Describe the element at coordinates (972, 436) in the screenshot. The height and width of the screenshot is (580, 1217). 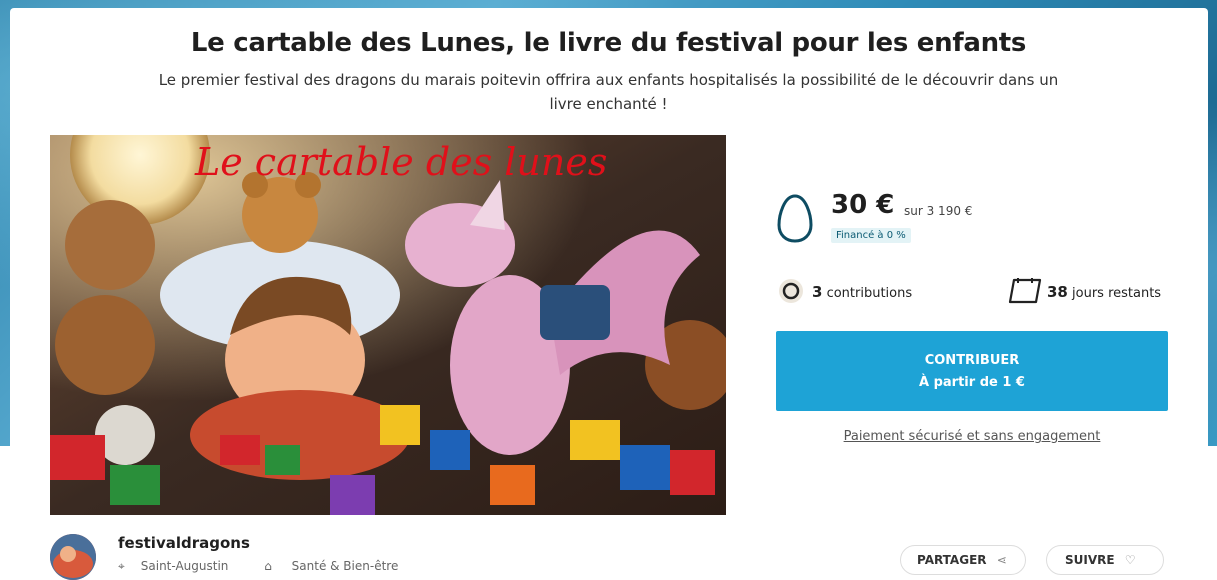
I see `secure-payment-link: Paiement sécurisé et sans engagement` at that location.